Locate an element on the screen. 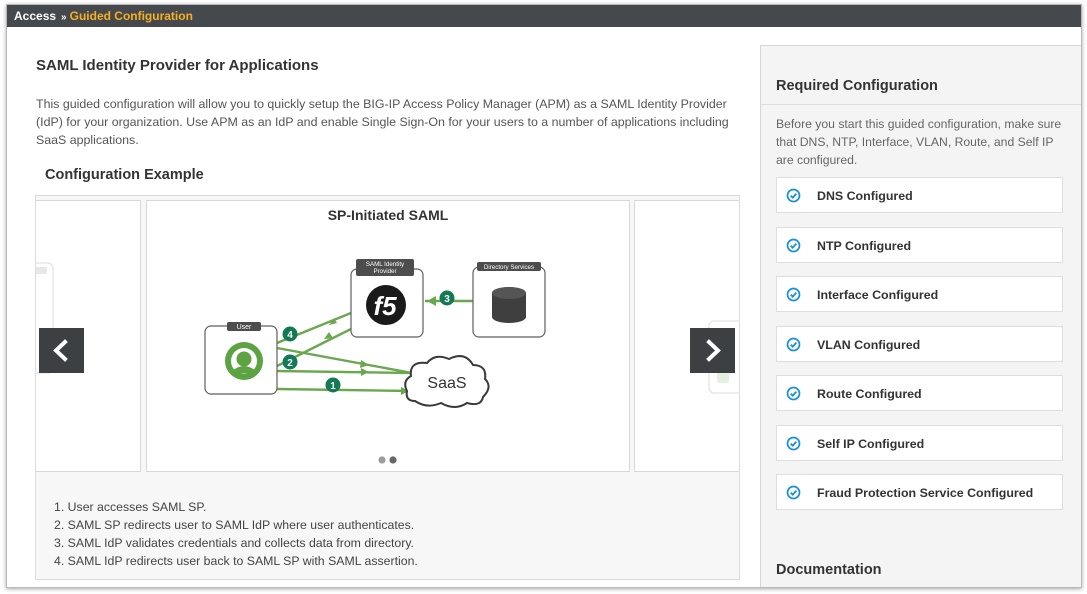 The width and height of the screenshot is (1087, 594). flow-step: 1. User accesses SAML SP. is located at coordinates (130, 507).